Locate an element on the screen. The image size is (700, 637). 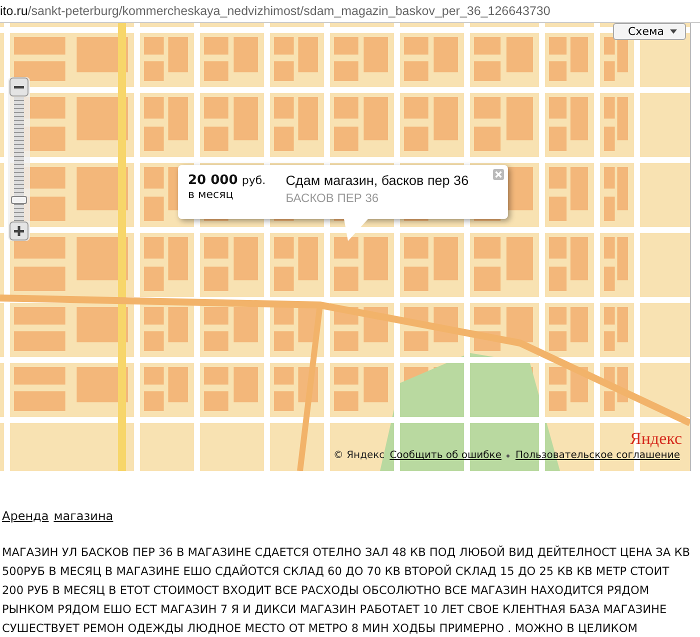
category-link: Аренда is located at coordinates (25, 516).